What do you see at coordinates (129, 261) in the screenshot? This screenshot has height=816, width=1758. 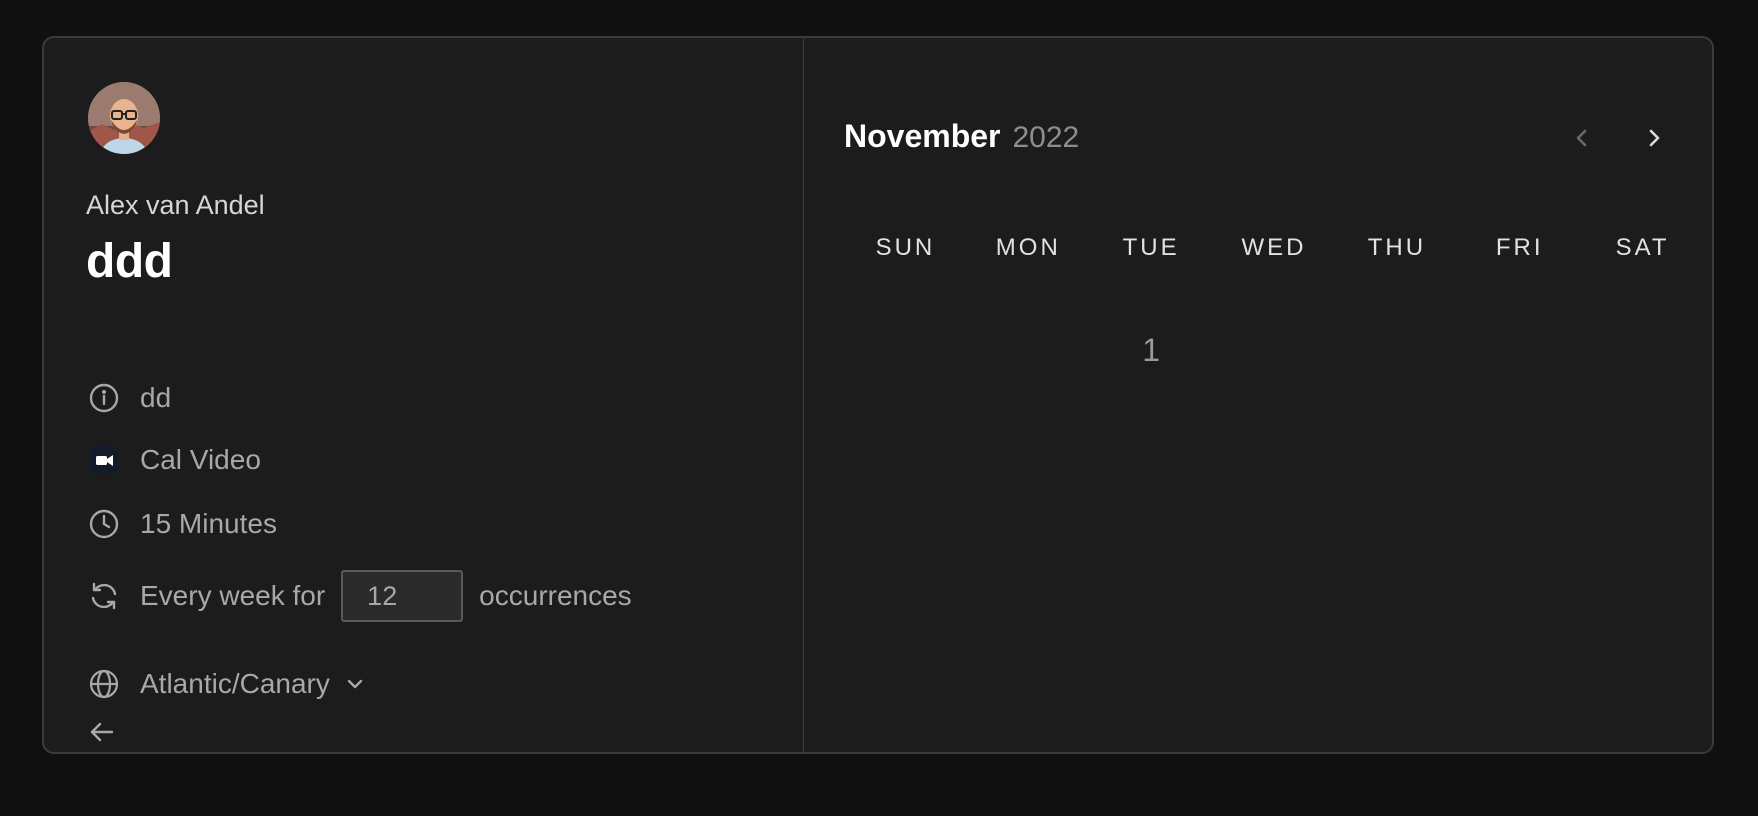 I see `event-title: ddd` at bounding box center [129, 261].